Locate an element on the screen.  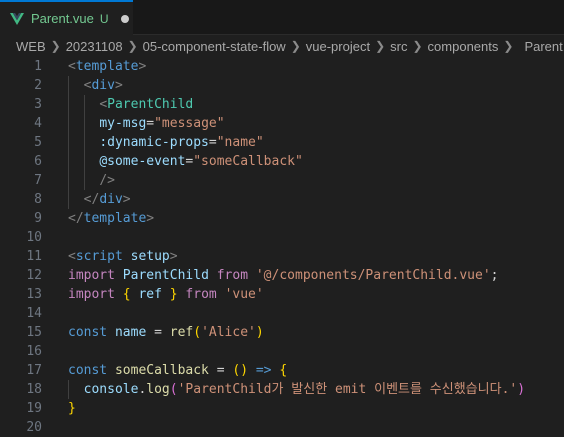
code-line: 9 </template> is located at coordinates (282, 218).